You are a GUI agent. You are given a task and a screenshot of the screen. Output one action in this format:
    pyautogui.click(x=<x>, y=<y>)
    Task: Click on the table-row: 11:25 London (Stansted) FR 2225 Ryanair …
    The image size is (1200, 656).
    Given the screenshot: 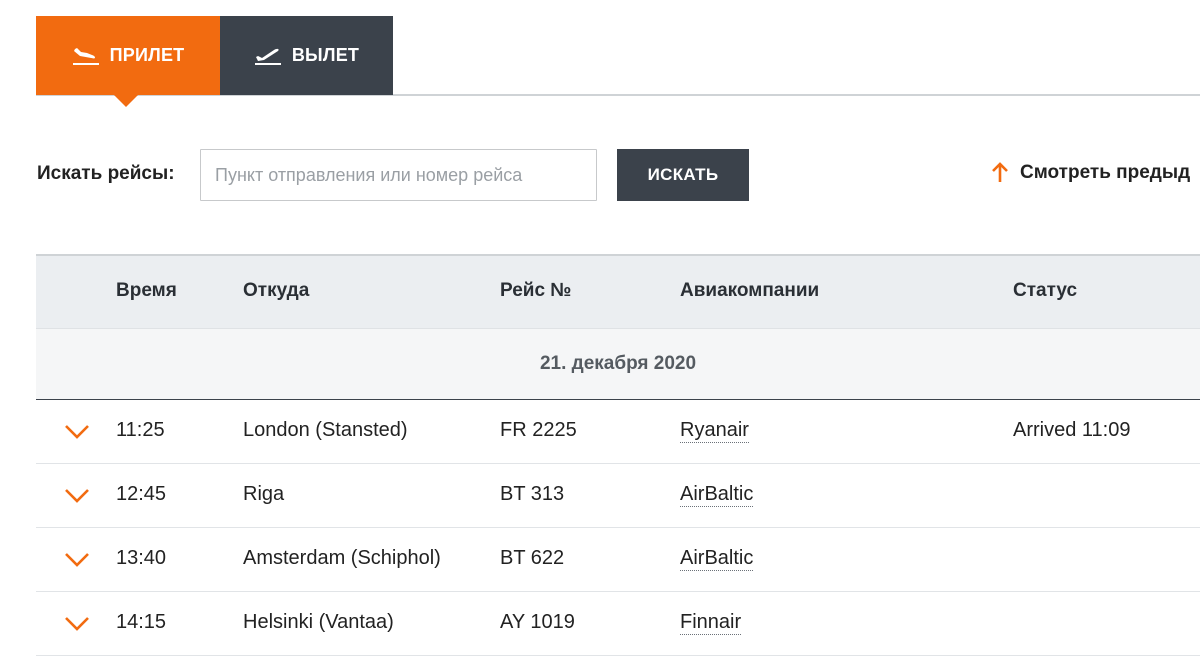 What is the action you would take?
    pyautogui.click(x=618, y=432)
    